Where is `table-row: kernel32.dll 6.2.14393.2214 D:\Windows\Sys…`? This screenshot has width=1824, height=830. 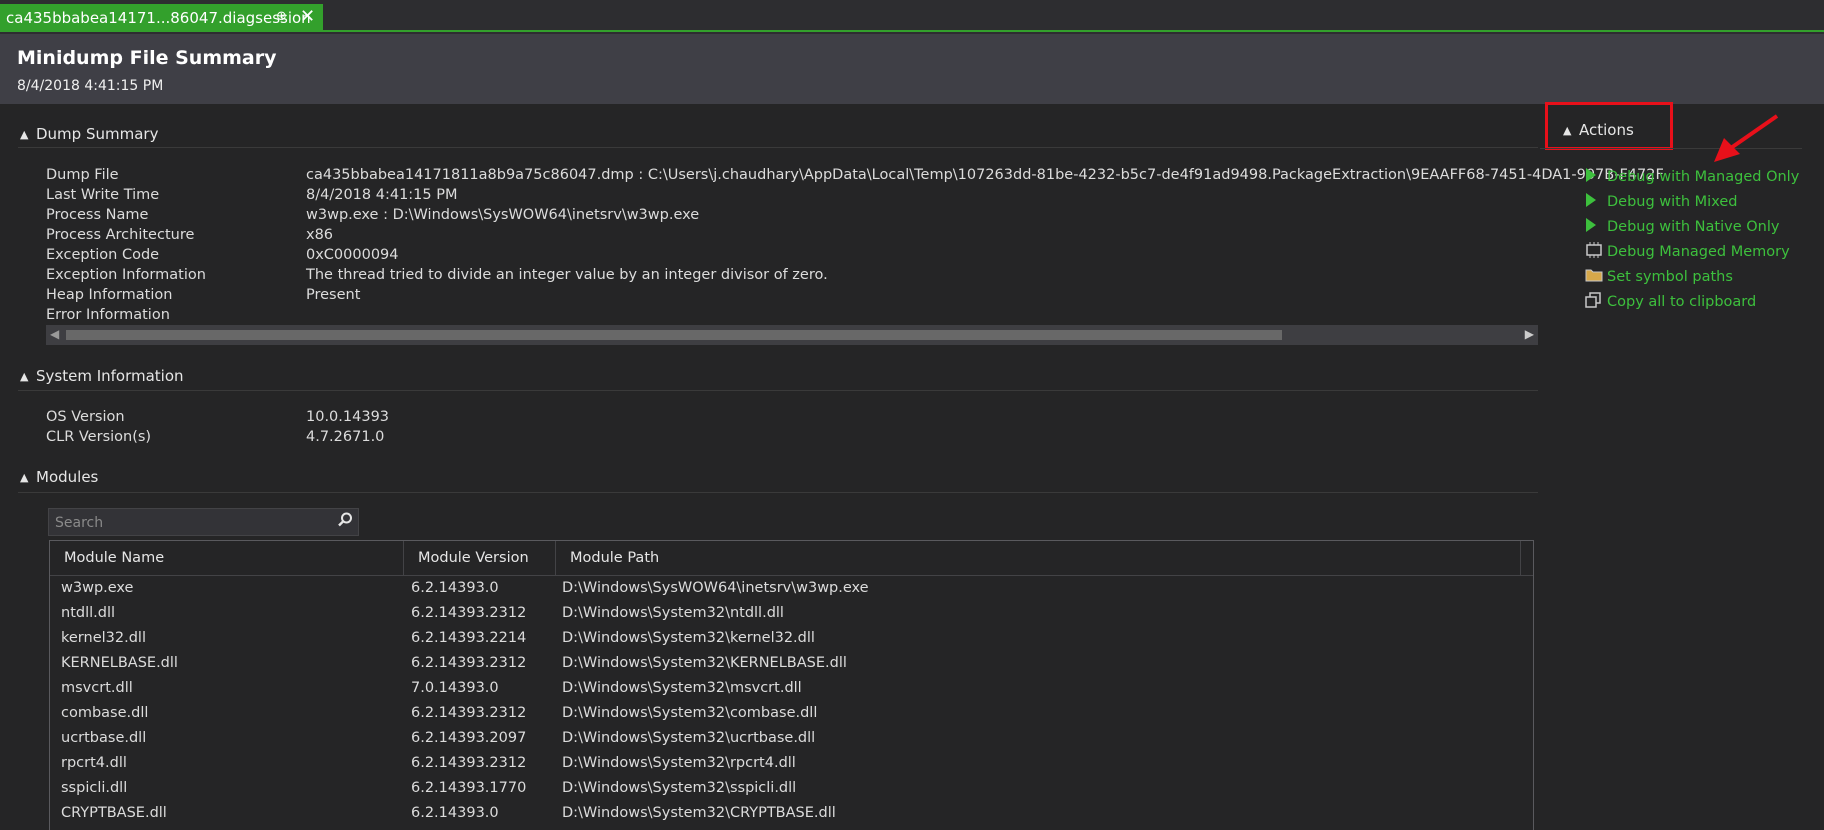
table-row: kernel32.dll 6.2.14393.2214 D:\Windows\Sys… is located at coordinates (791, 638).